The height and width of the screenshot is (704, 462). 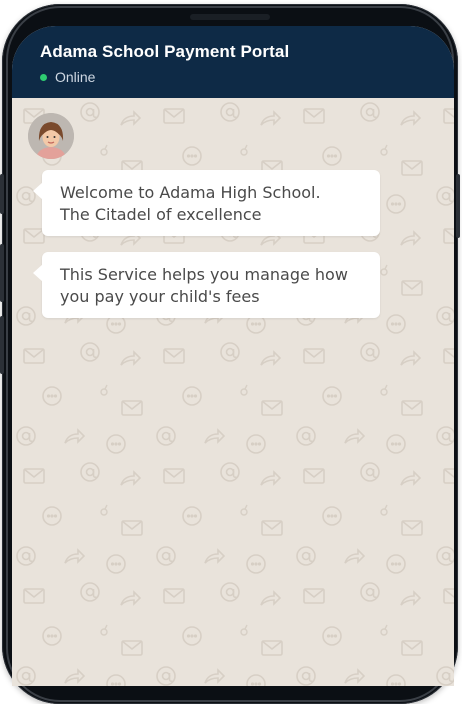 I want to click on chat-title: Adama School Payment Portal, so click(x=165, y=51).